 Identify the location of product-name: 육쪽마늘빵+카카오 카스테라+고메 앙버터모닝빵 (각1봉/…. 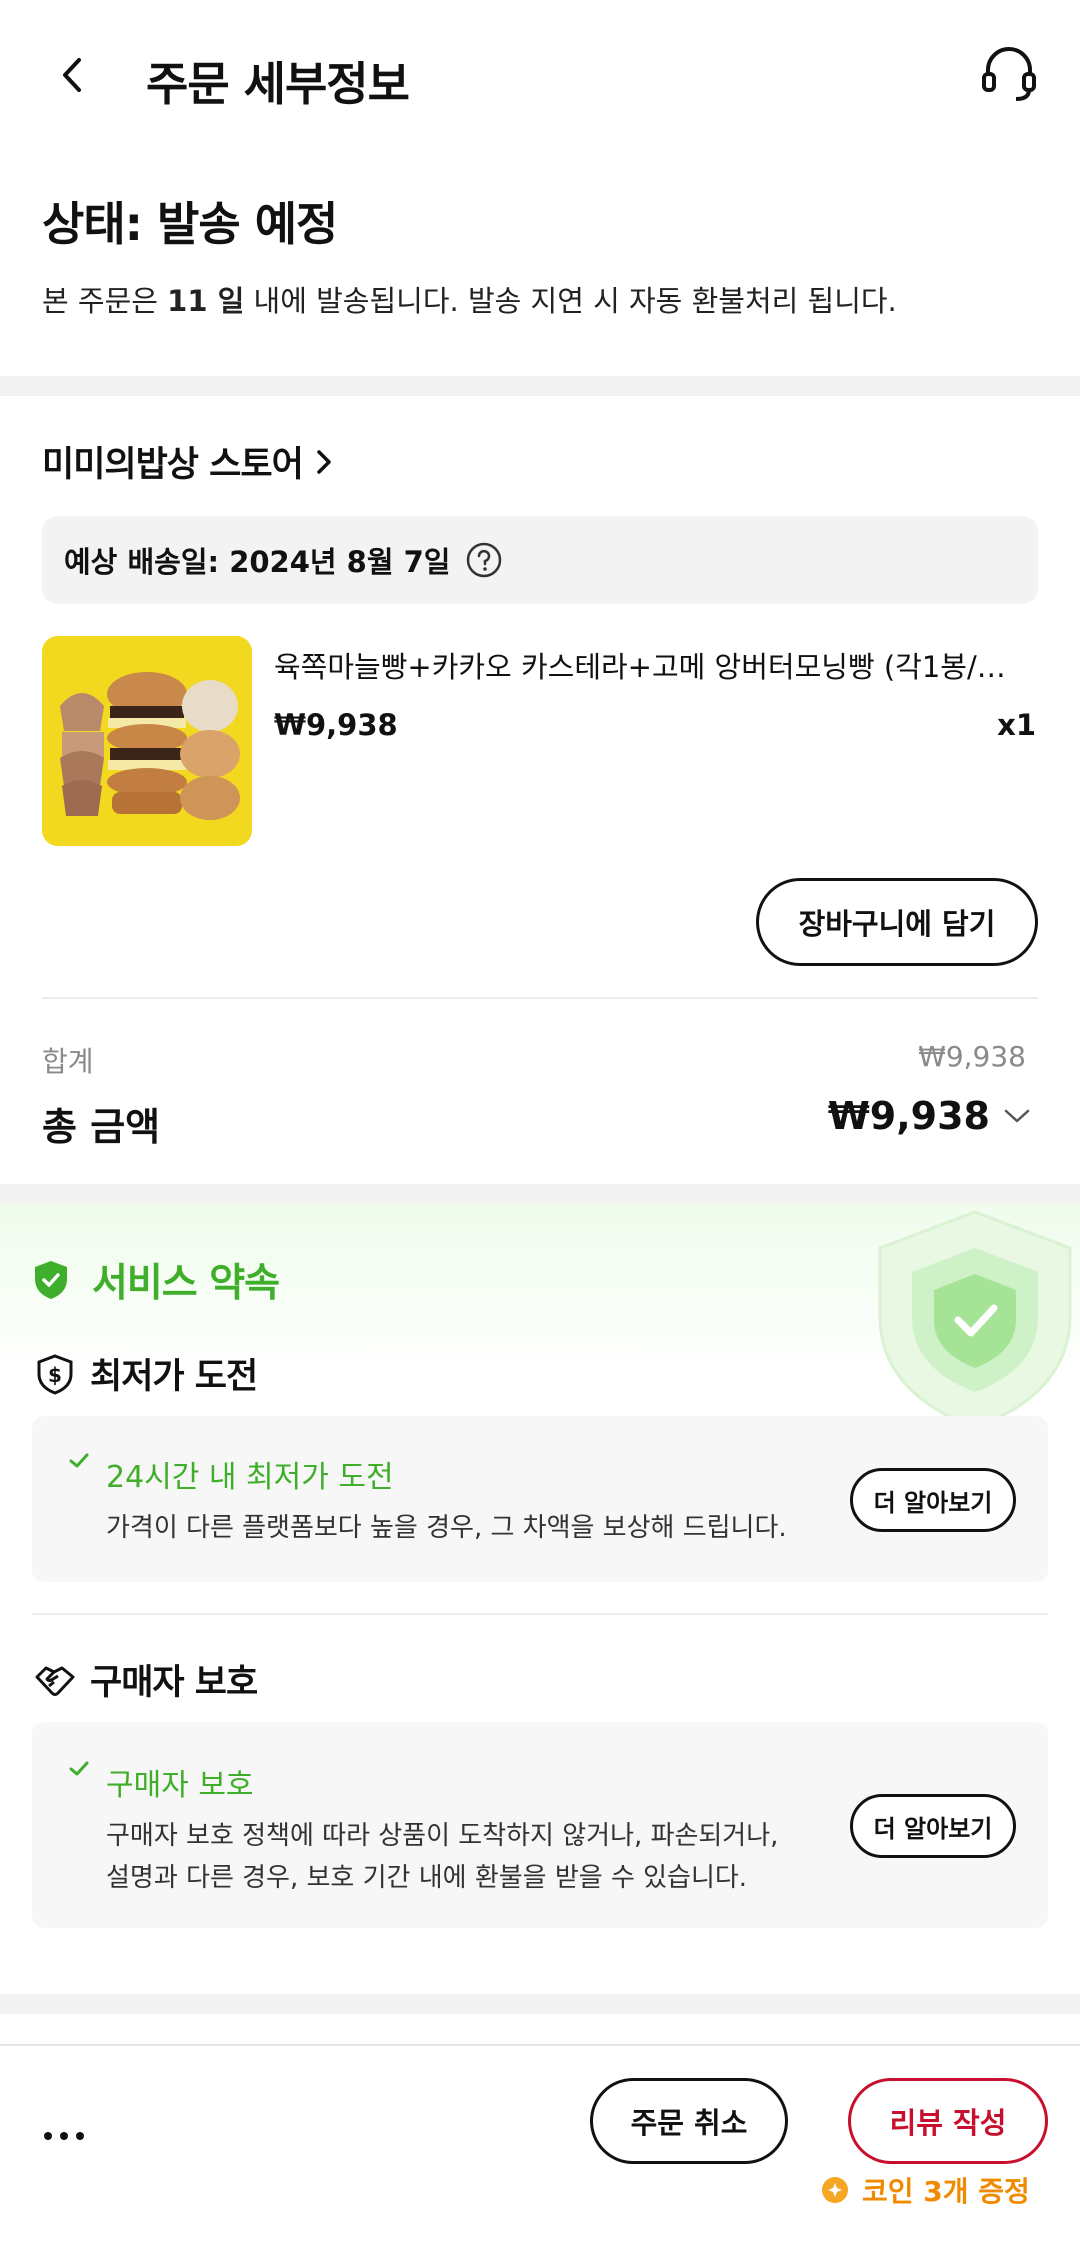
(654, 665).